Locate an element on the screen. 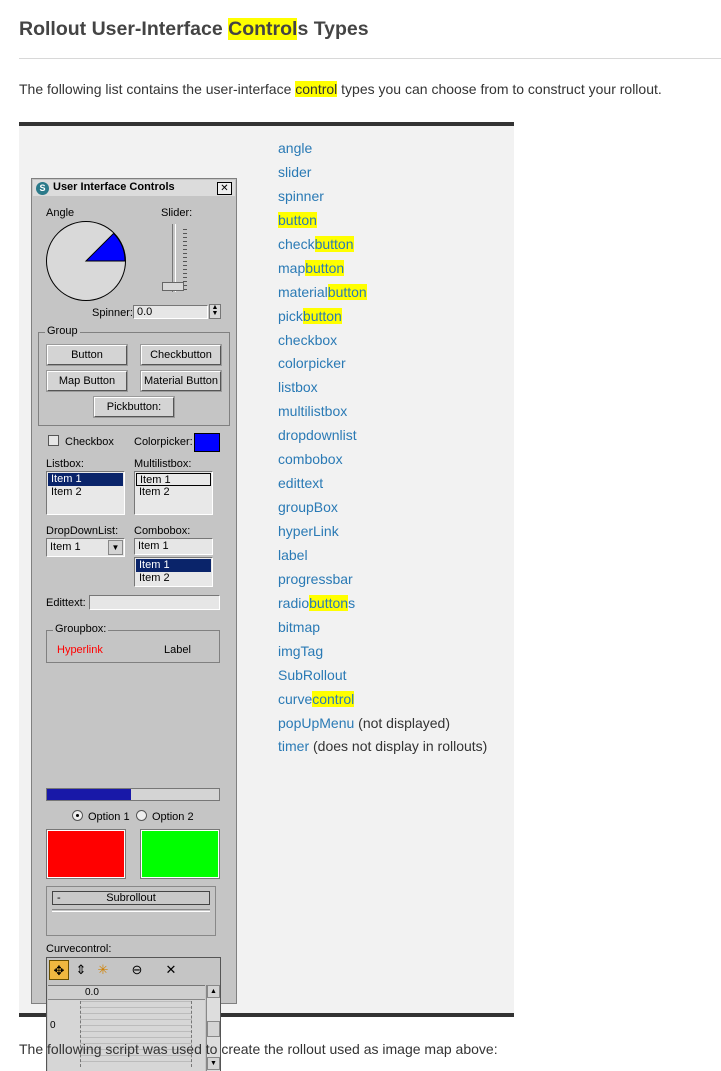 Image resolution: width=721 pixels, height=1071 pixels. link-materialbutton: materialbutton is located at coordinates (322, 291).